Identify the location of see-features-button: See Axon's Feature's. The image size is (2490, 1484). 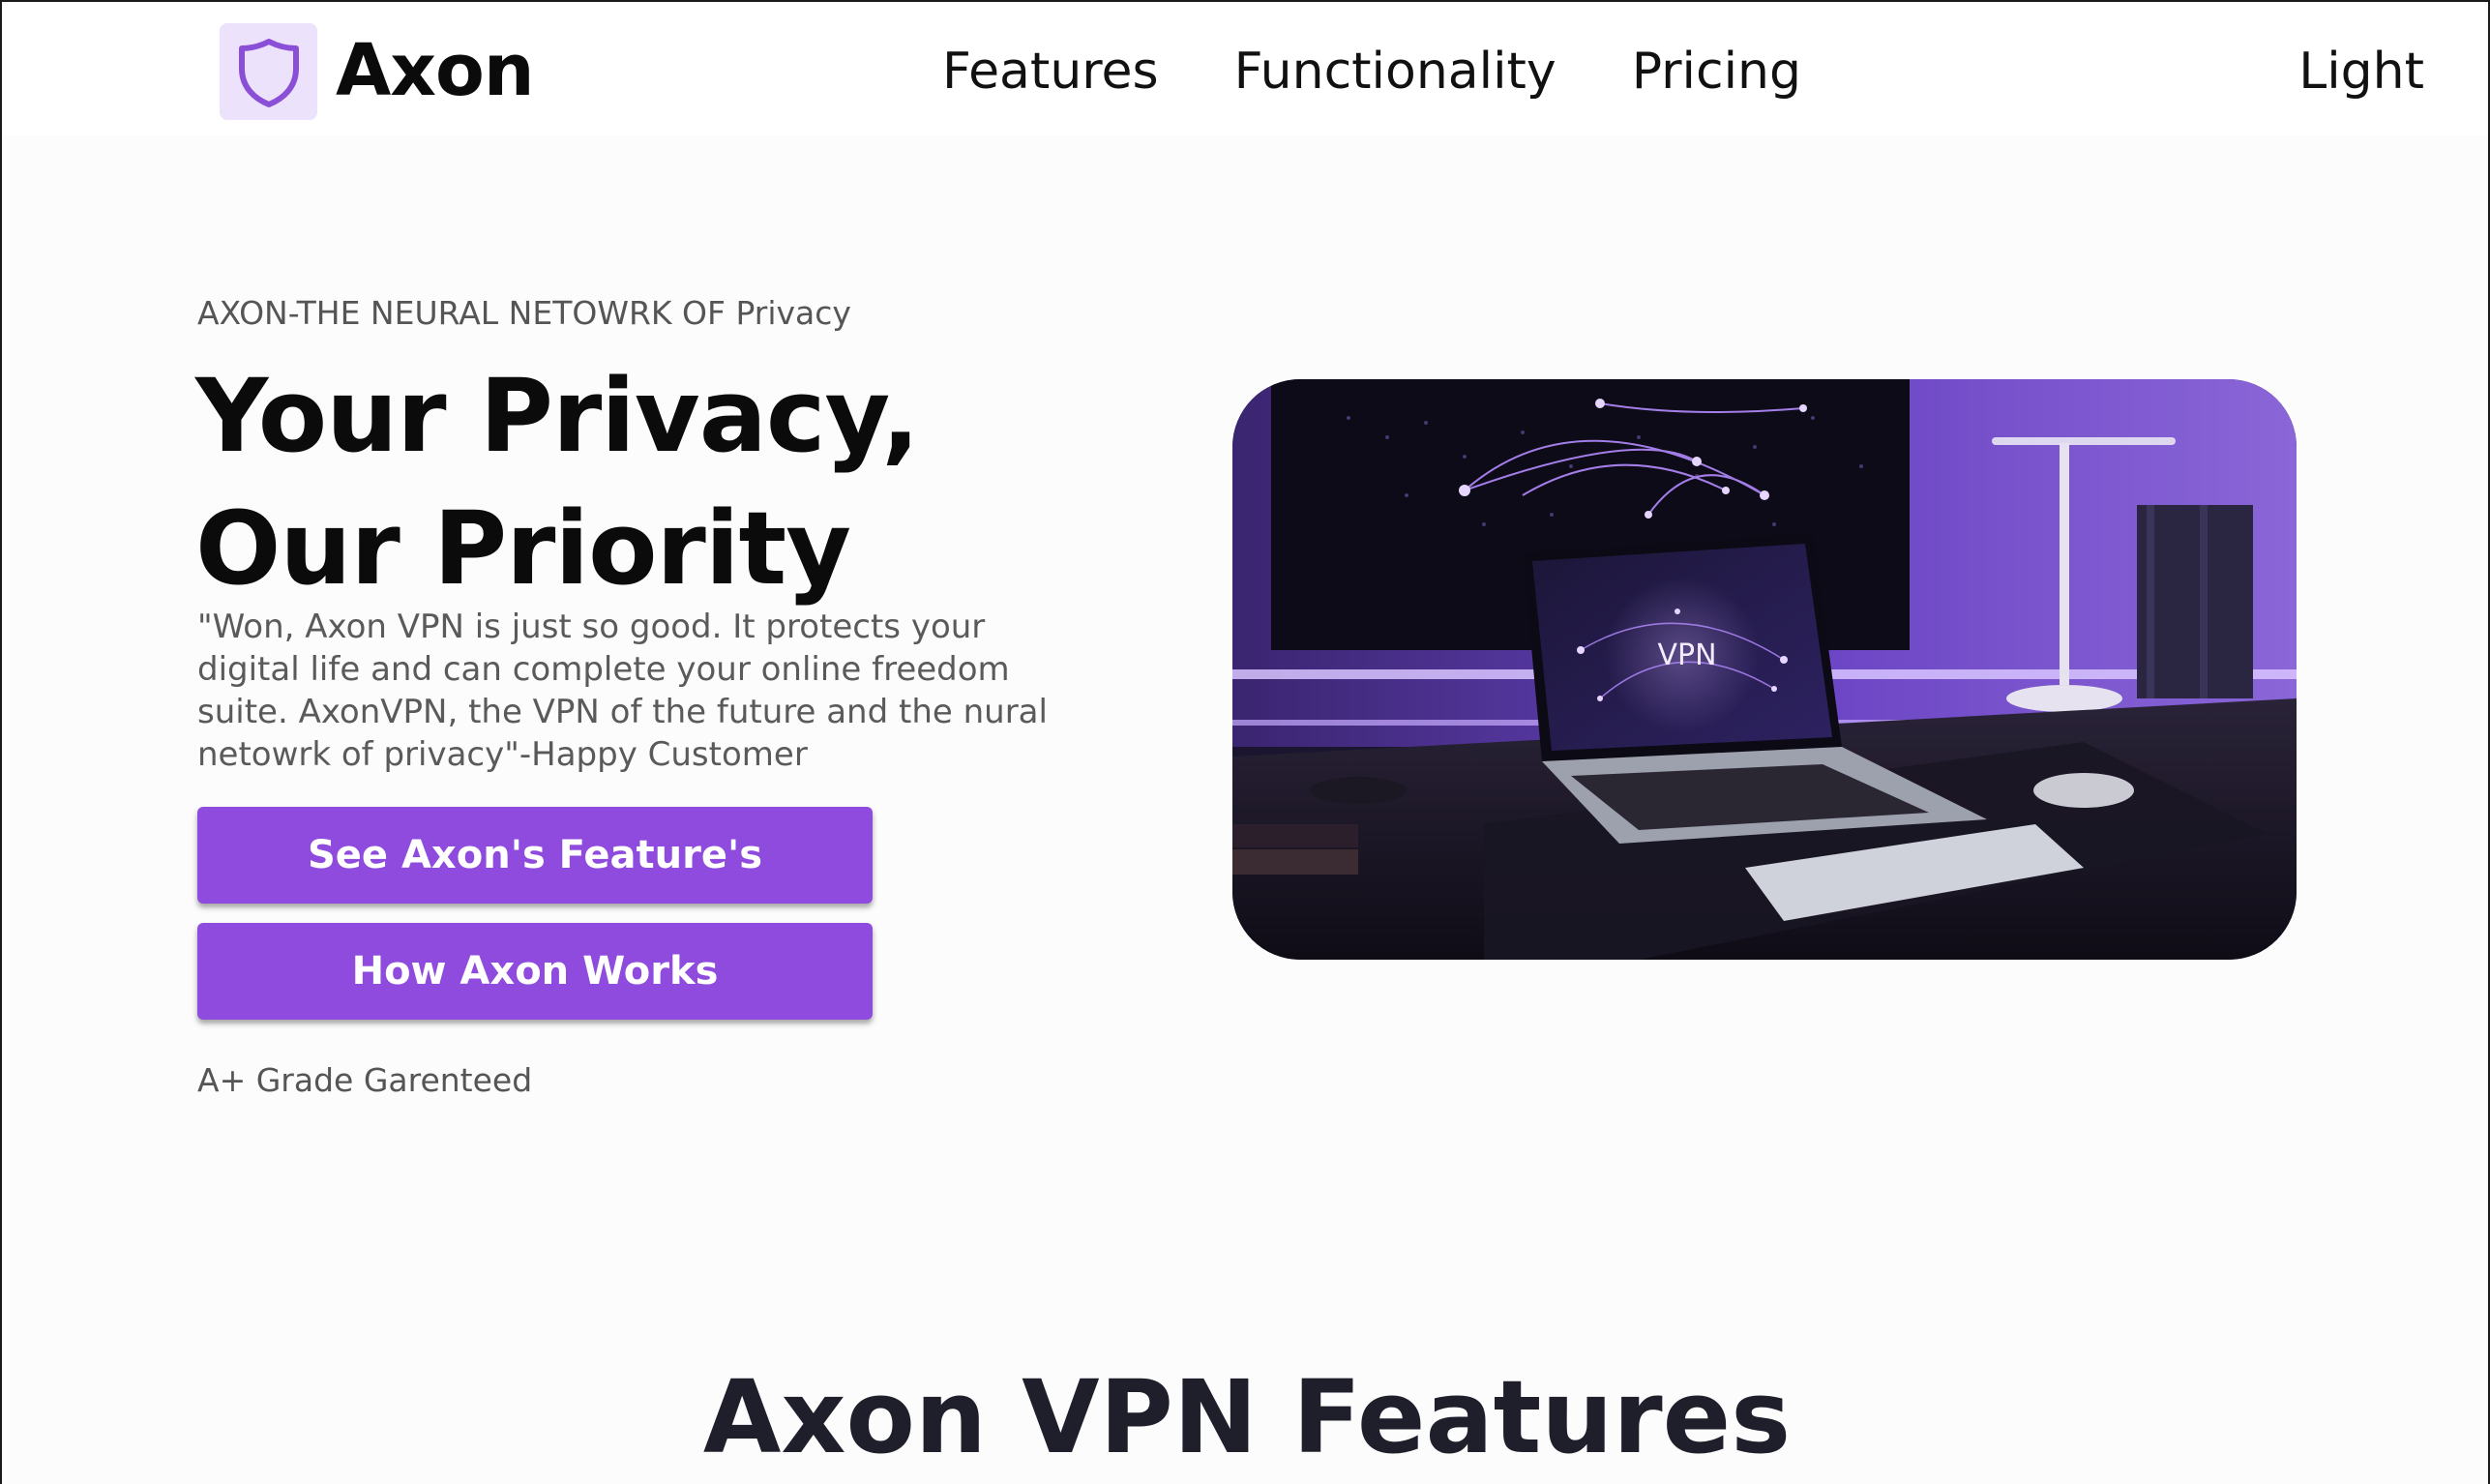
(535, 855).